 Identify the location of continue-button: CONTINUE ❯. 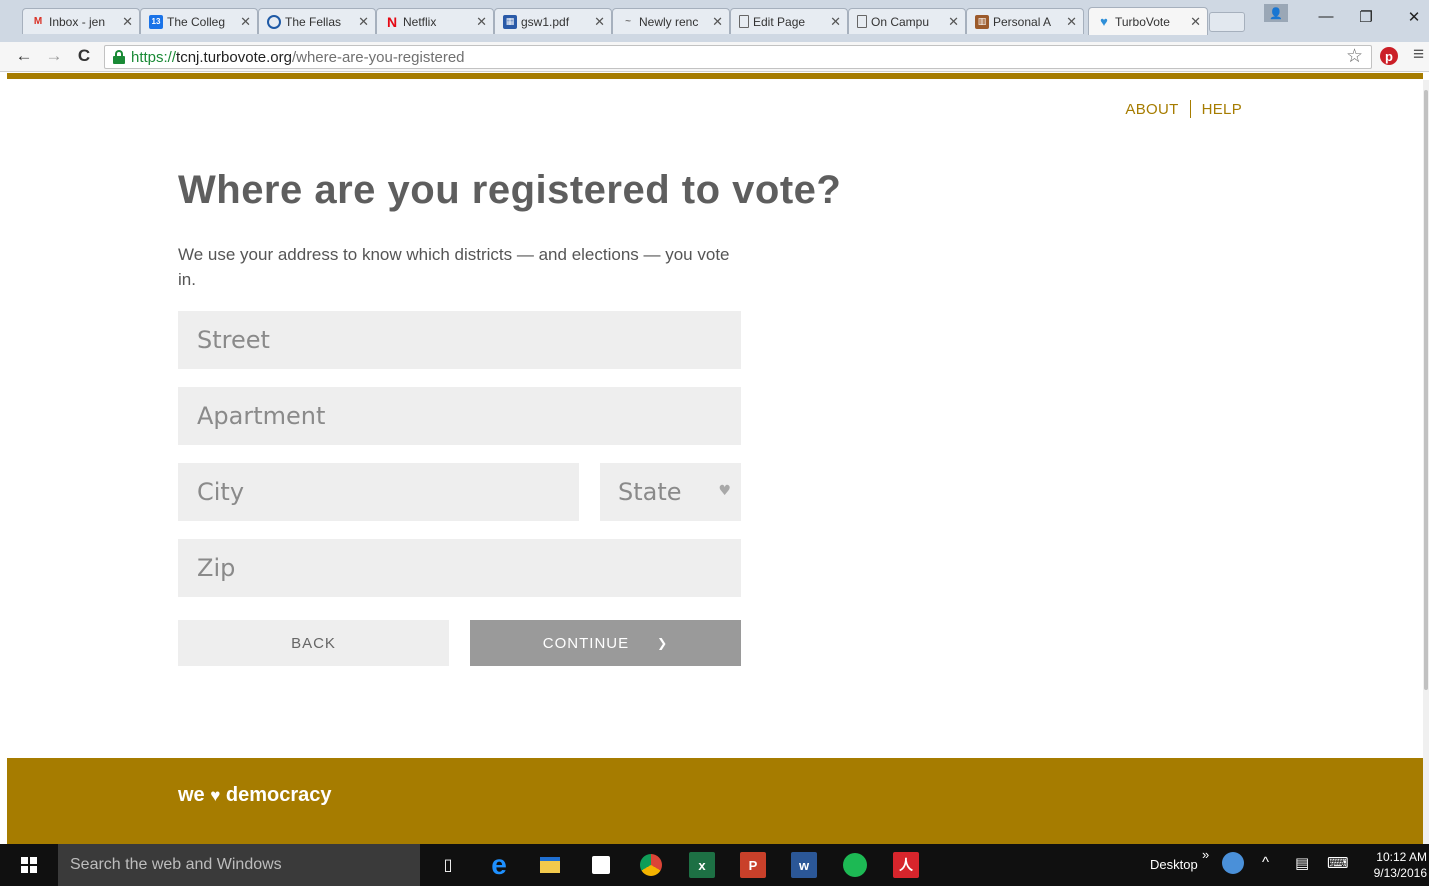
(605, 643).